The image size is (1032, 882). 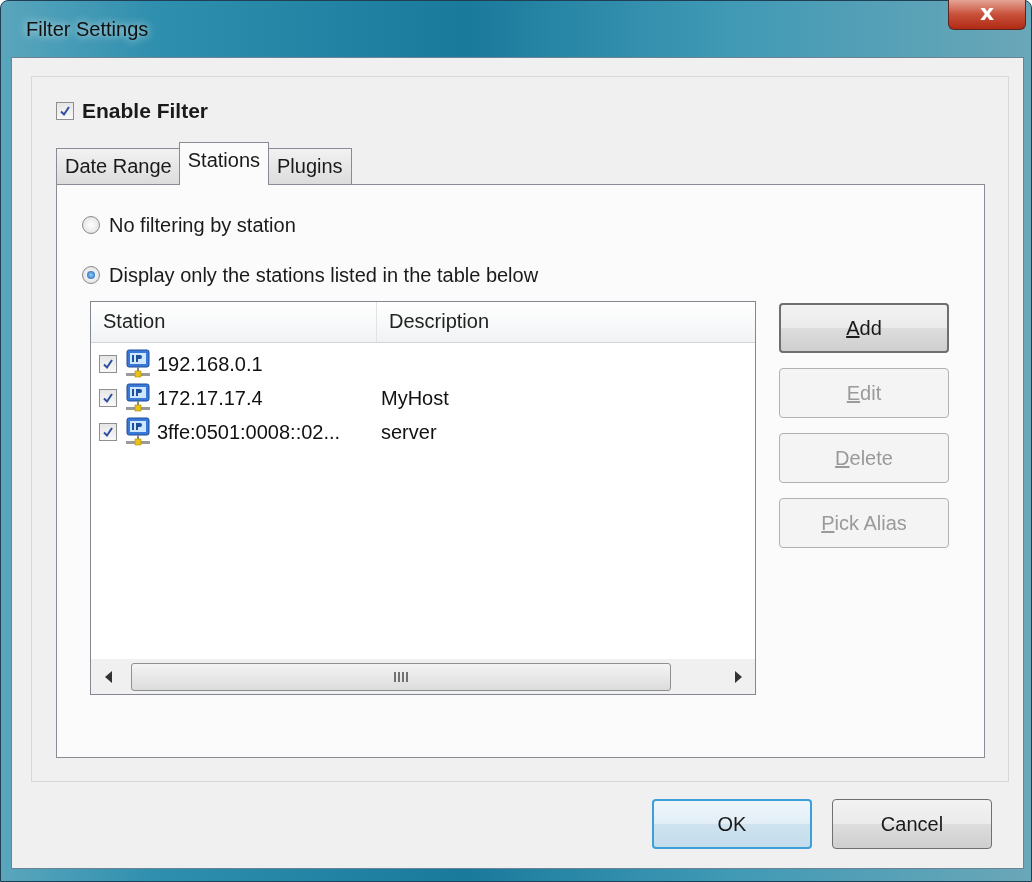 I want to click on scroll-right-icon, so click(x=738, y=677).